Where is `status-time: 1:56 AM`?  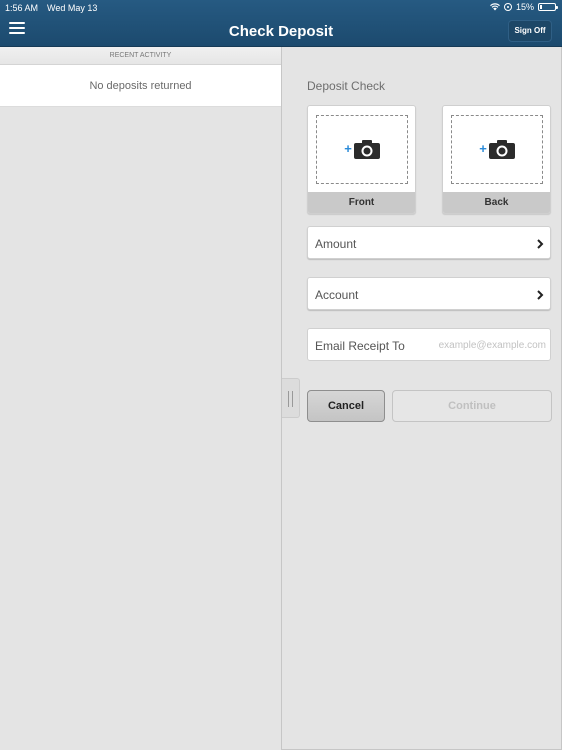 status-time: 1:56 AM is located at coordinates (22, 8).